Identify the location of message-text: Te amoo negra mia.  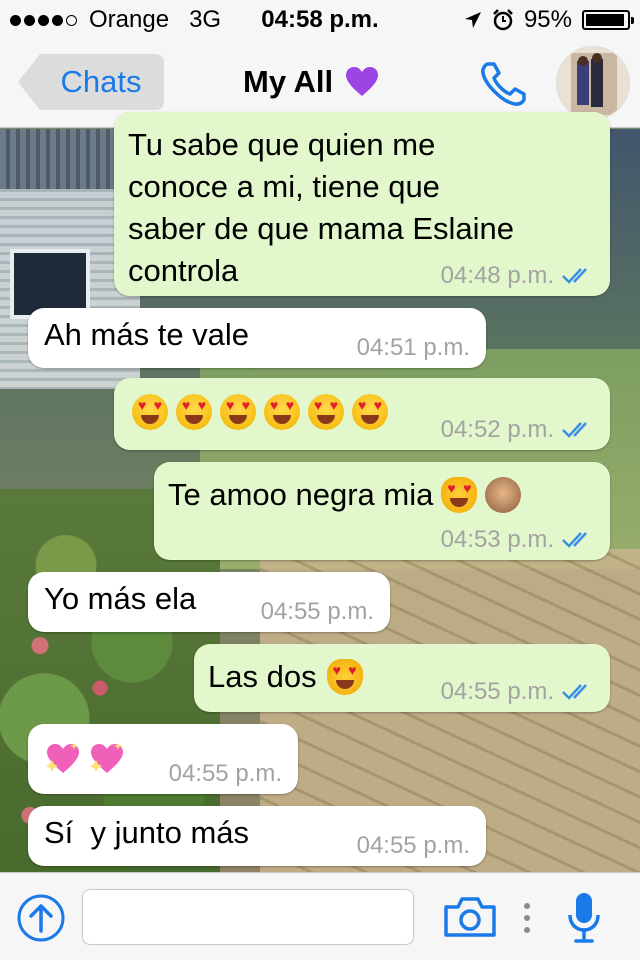
(301, 494).